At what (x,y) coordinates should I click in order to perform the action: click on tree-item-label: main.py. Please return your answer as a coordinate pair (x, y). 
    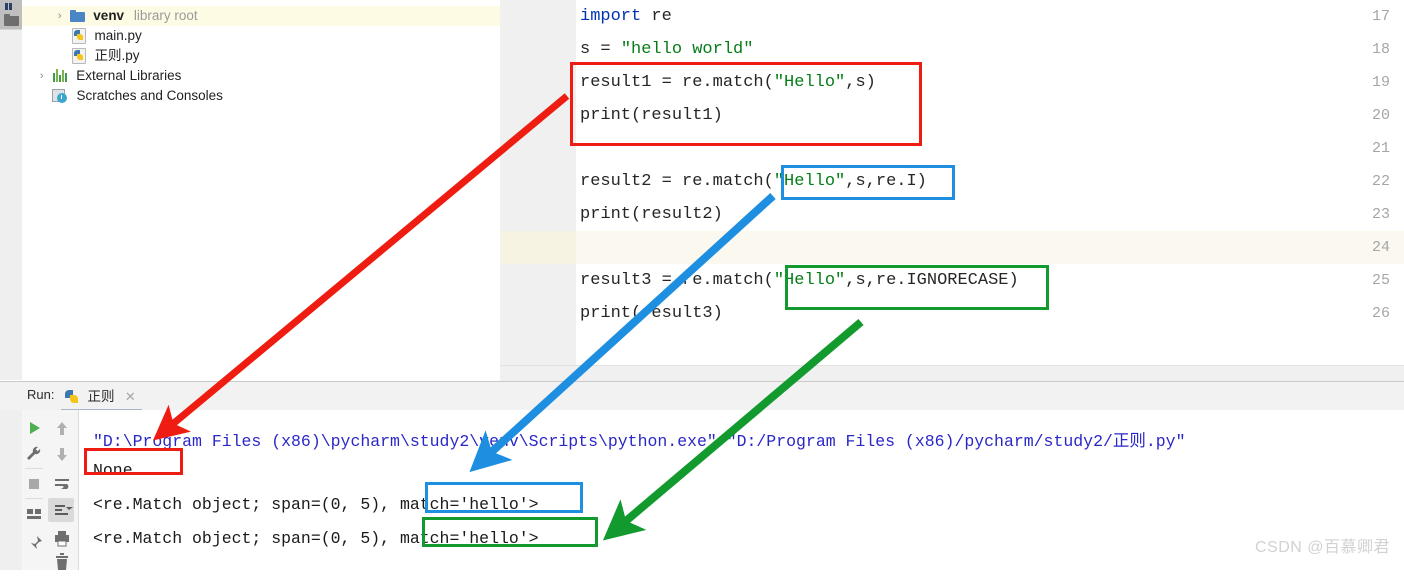
    Looking at the image, I should click on (118, 36).